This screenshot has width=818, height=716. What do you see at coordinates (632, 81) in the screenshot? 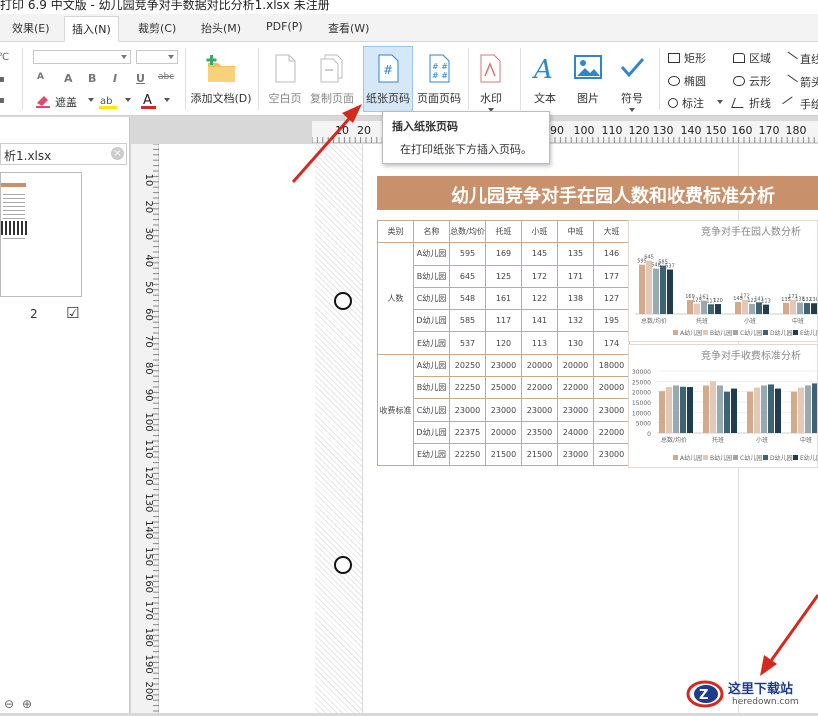
I see `symbol-button: 符号` at bounding box center [632, 81].